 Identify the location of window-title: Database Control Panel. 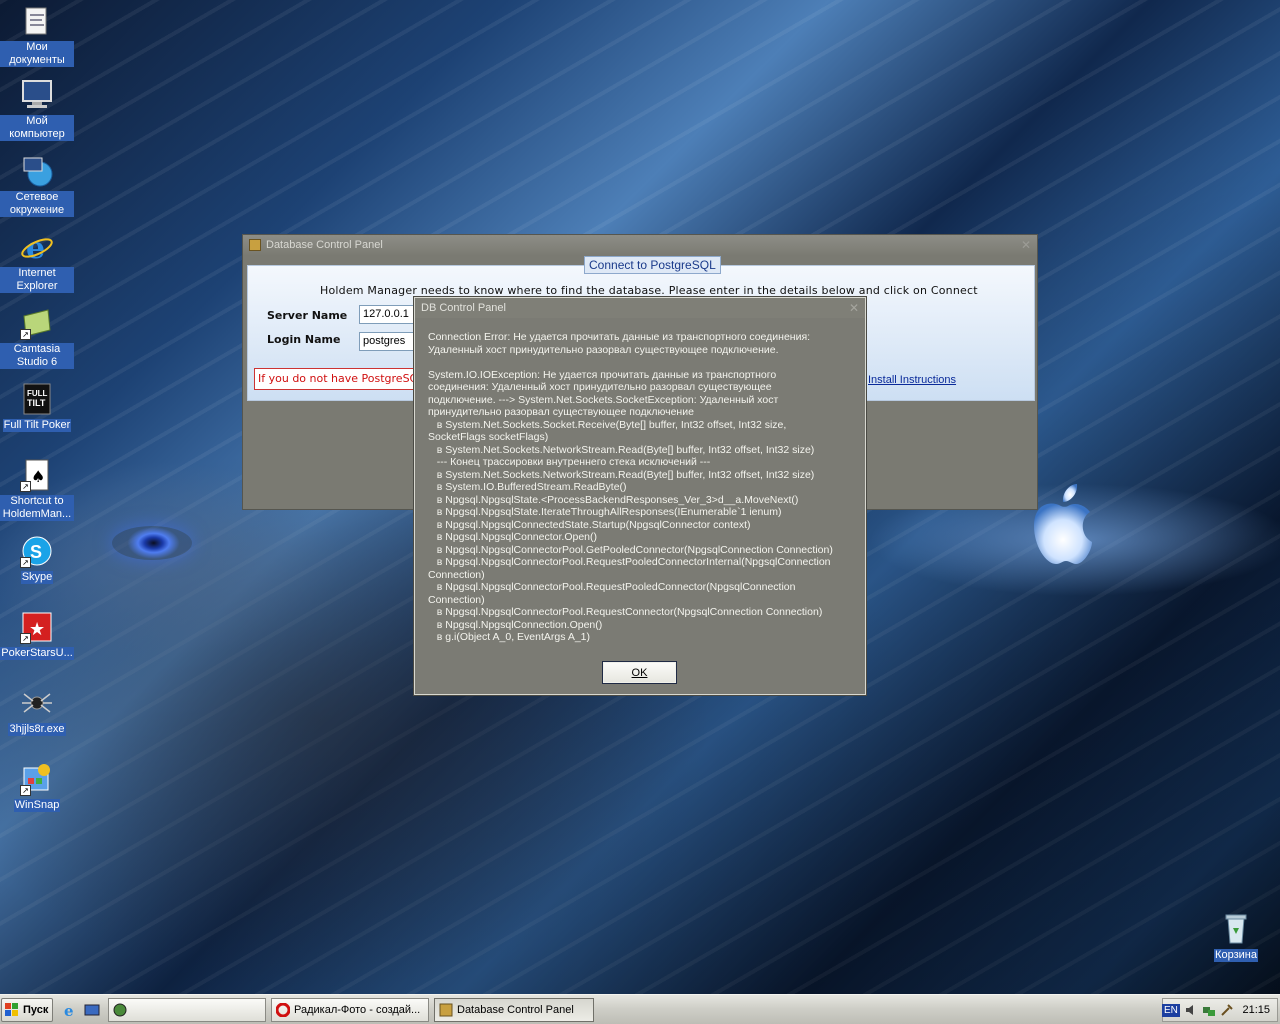
(324, 245).